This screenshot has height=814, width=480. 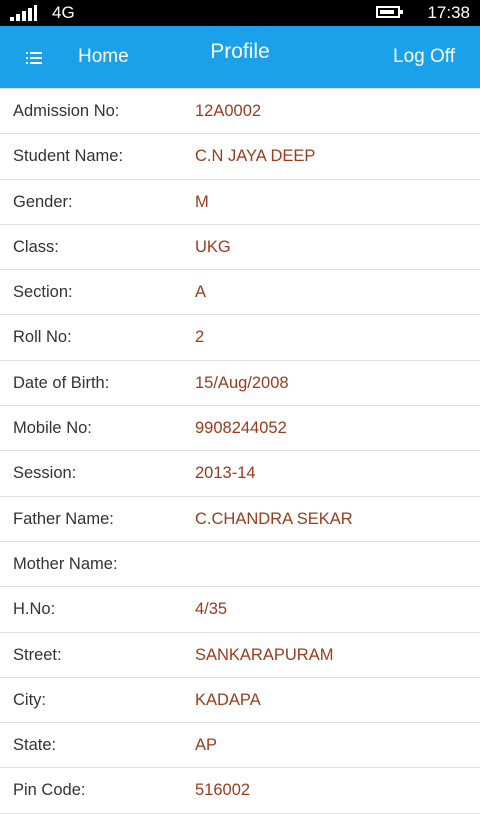 What do you see at coordinates (240, 248) in the screenshot?
I see `profile-row: Class: UKG` at bounding box center [240, 248].